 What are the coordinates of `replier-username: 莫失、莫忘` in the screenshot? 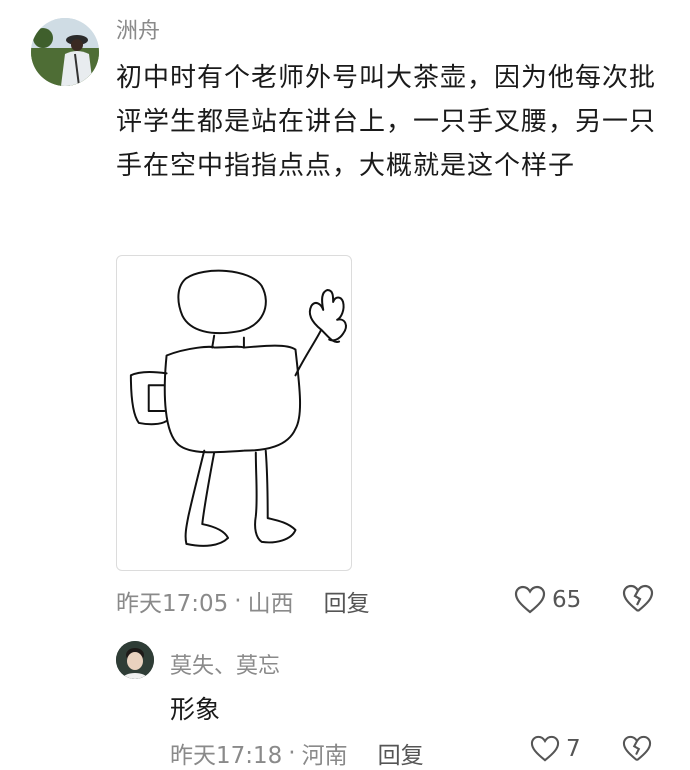 It's located at (225, 664).